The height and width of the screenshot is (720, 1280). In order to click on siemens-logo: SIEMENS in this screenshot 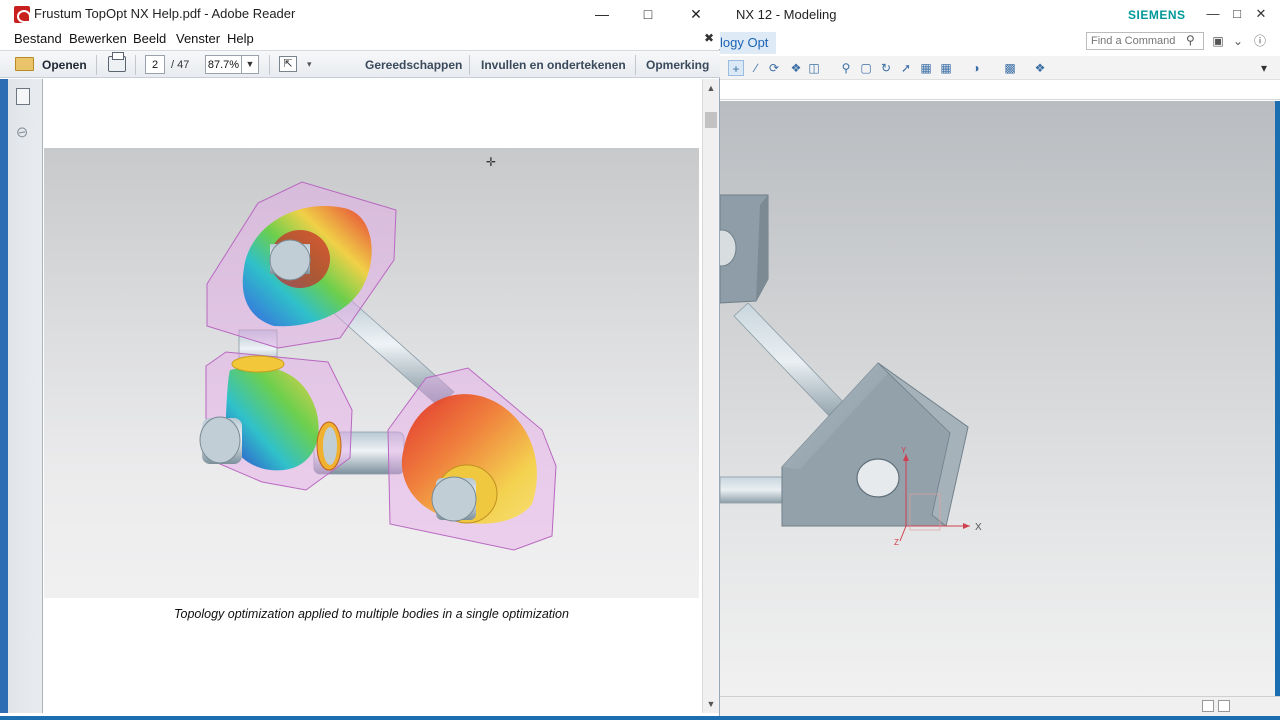, I will do `click(1157, 15)`.